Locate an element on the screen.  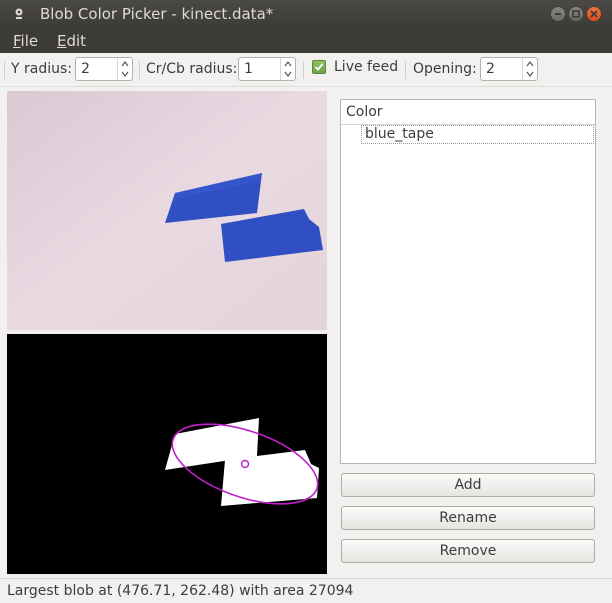
live-feed-checkbox is located at coordinates (319, 67).